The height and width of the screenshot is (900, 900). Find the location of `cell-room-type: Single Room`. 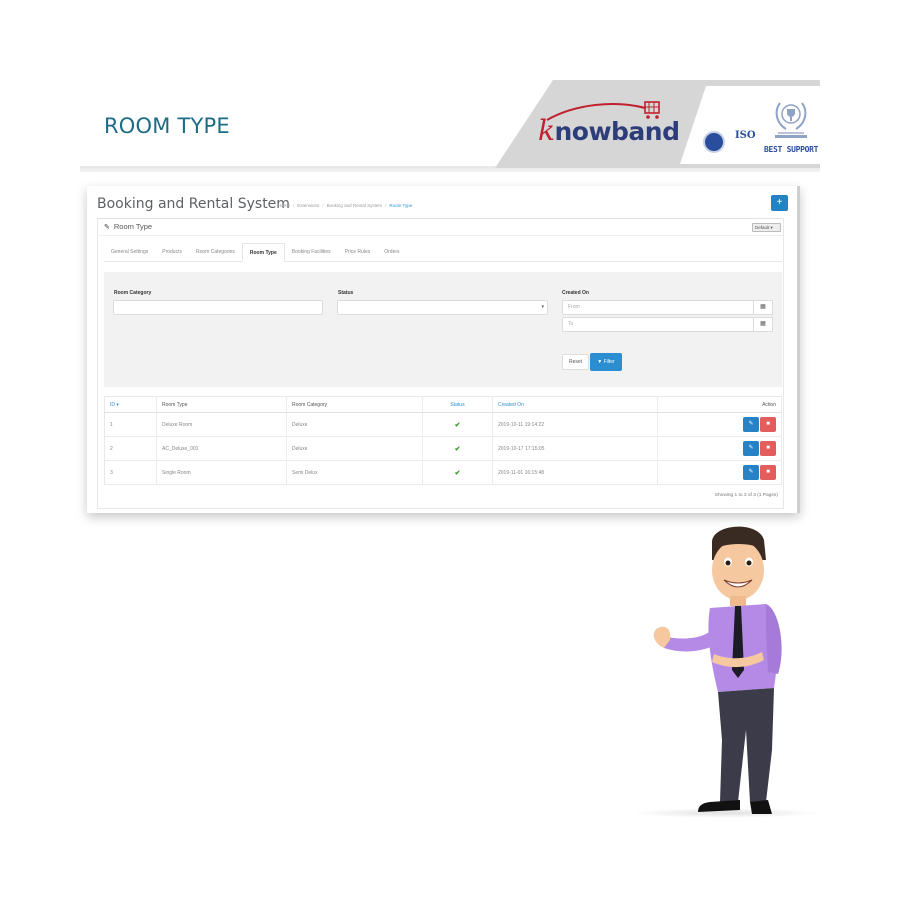

cell-room-type: Single Room is located at coordinates (221, 472).